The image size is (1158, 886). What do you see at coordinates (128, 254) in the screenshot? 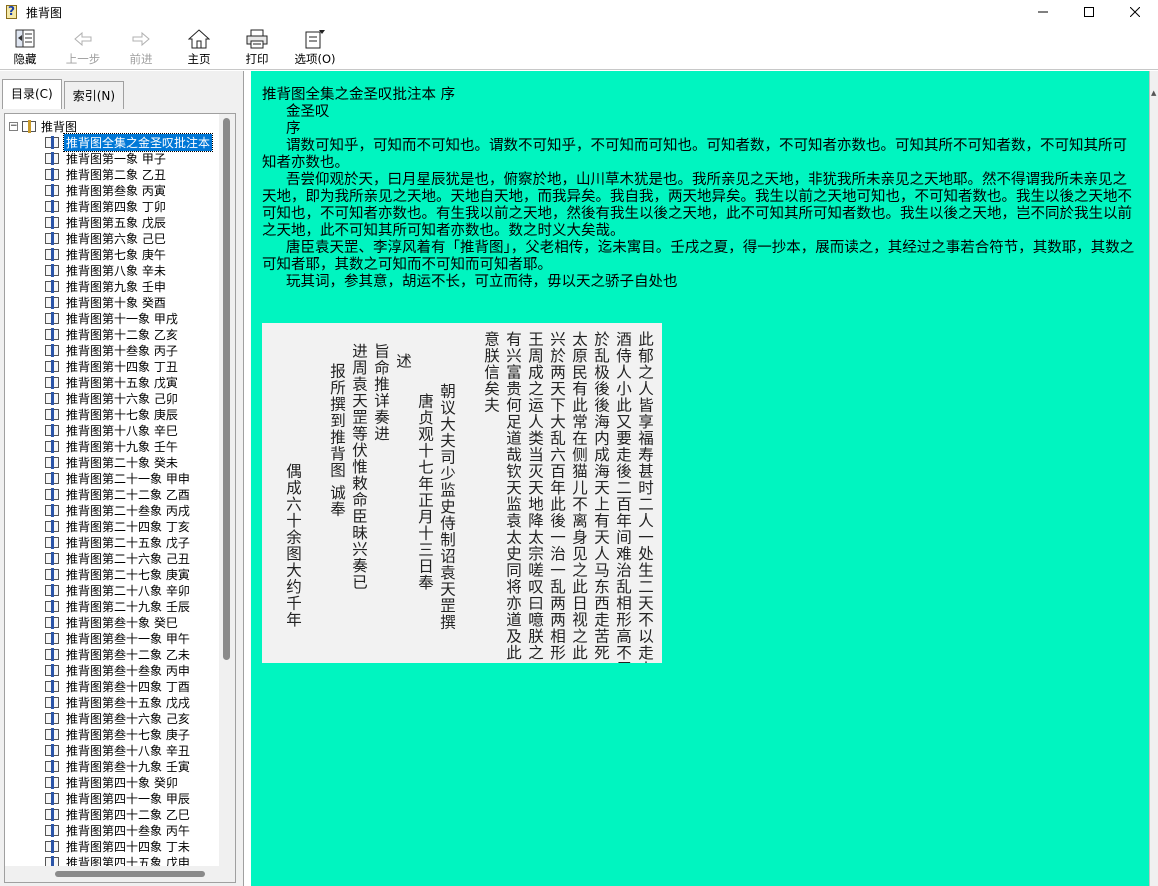
I see `tree-item: 推背图第七象 庚午` at bounding box center [128, 254].